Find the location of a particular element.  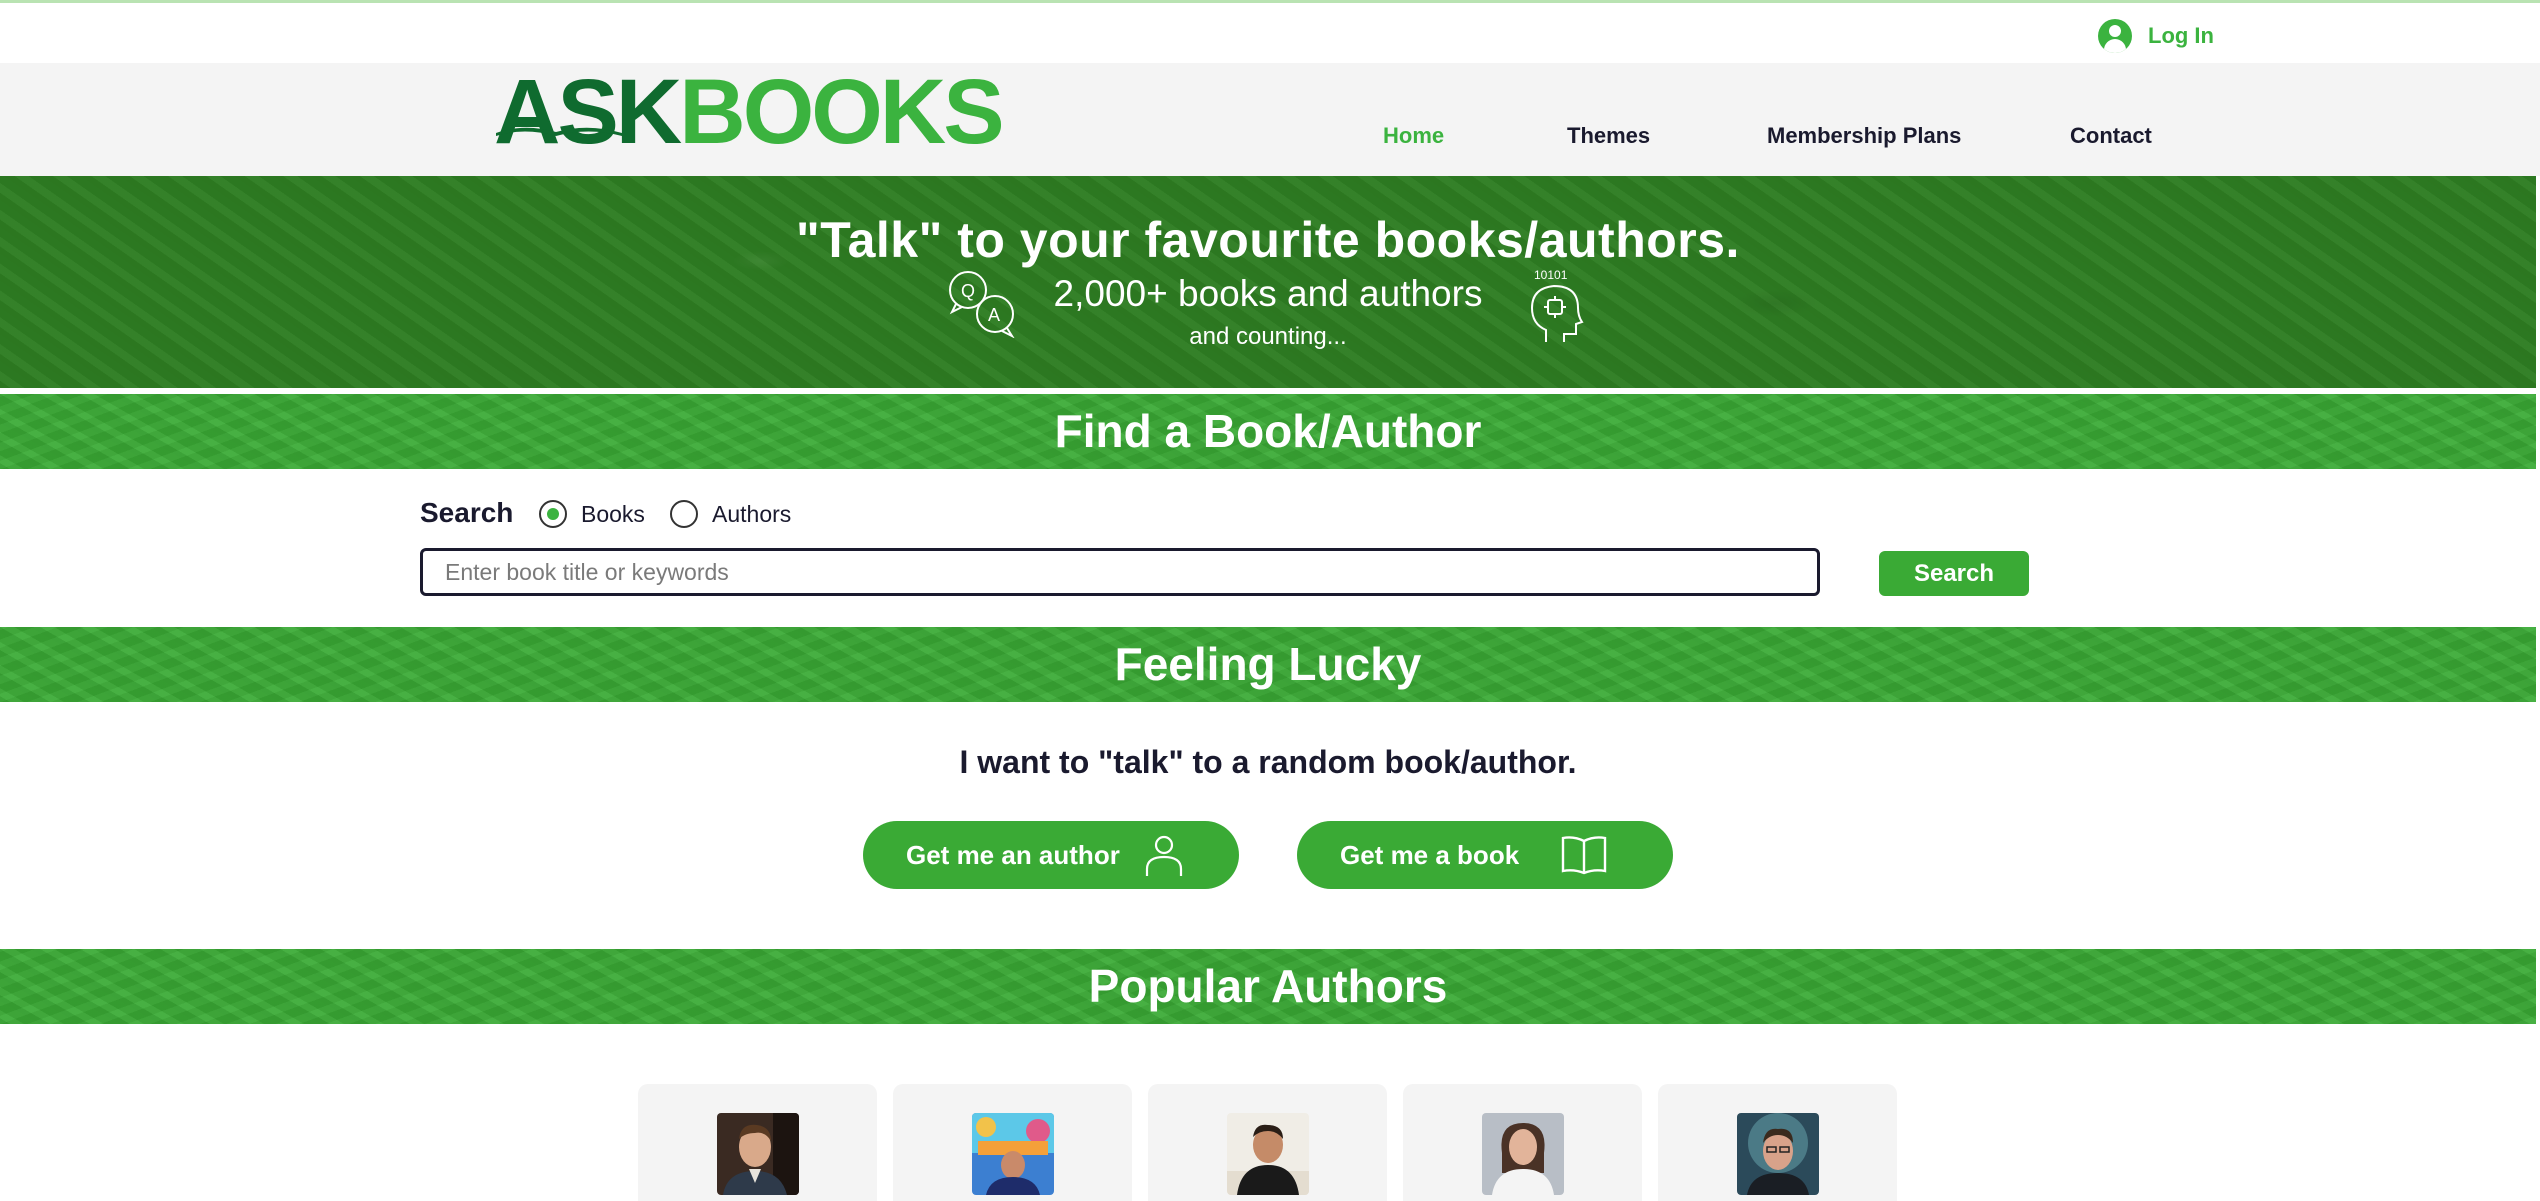

nav-home: Home is located at coordinates (1413, 136).